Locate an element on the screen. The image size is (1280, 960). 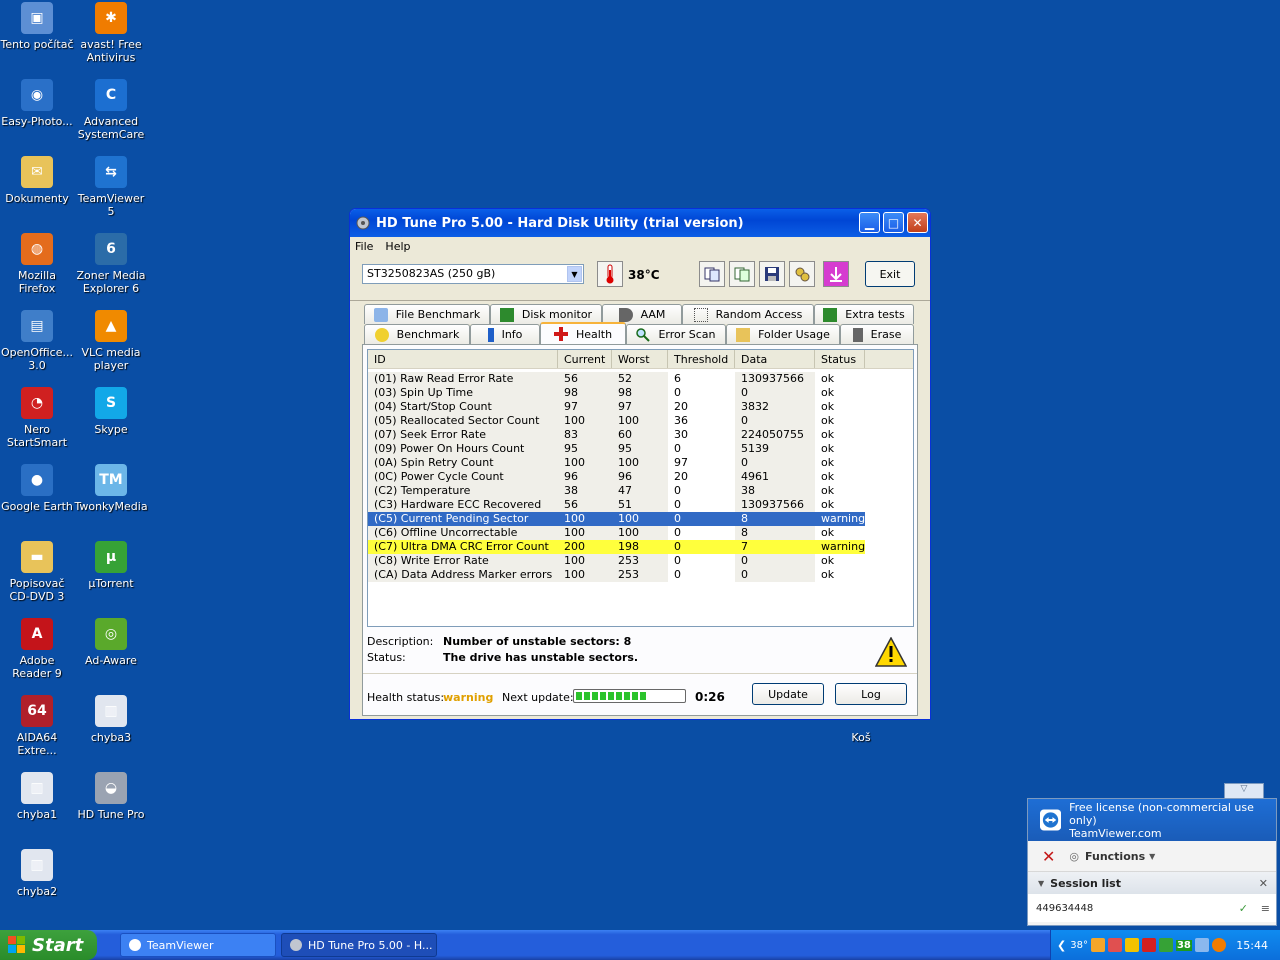
desktop-icon-dokumenty: ✉ Dokumenty is located at coordinates (37, 180).